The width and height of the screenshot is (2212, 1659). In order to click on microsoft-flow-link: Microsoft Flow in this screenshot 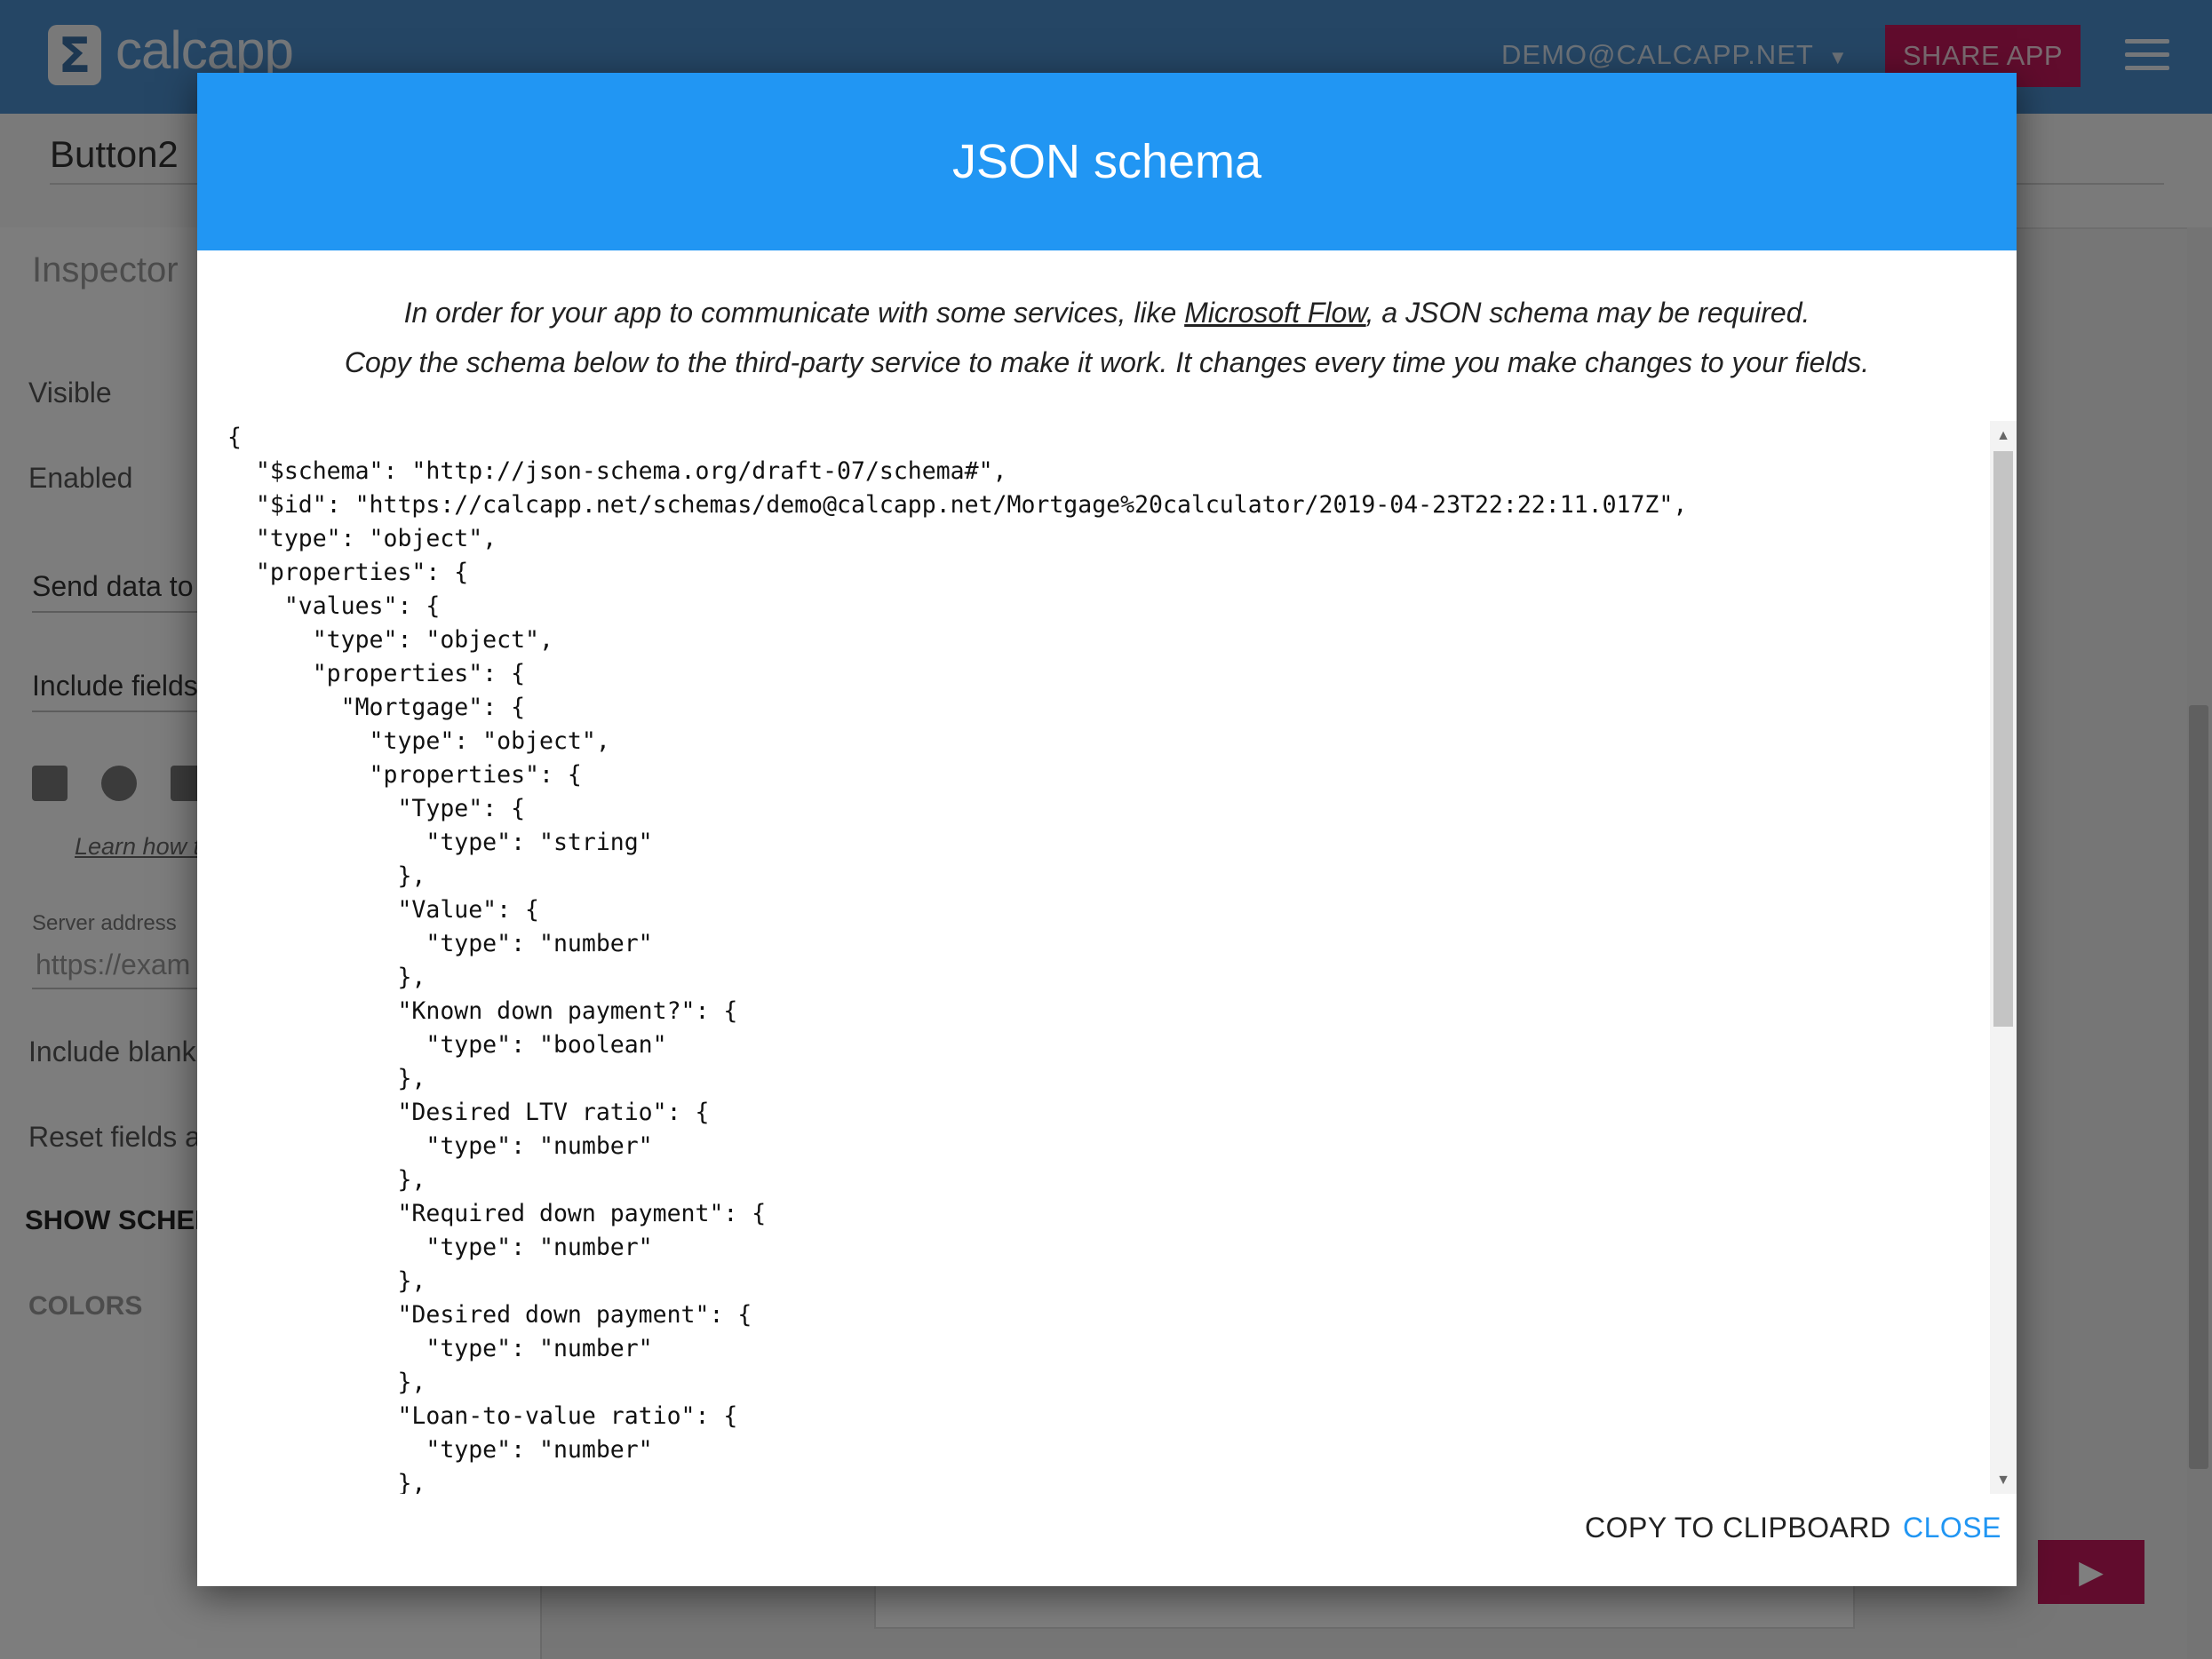, I will do `click(1275, 313)`.